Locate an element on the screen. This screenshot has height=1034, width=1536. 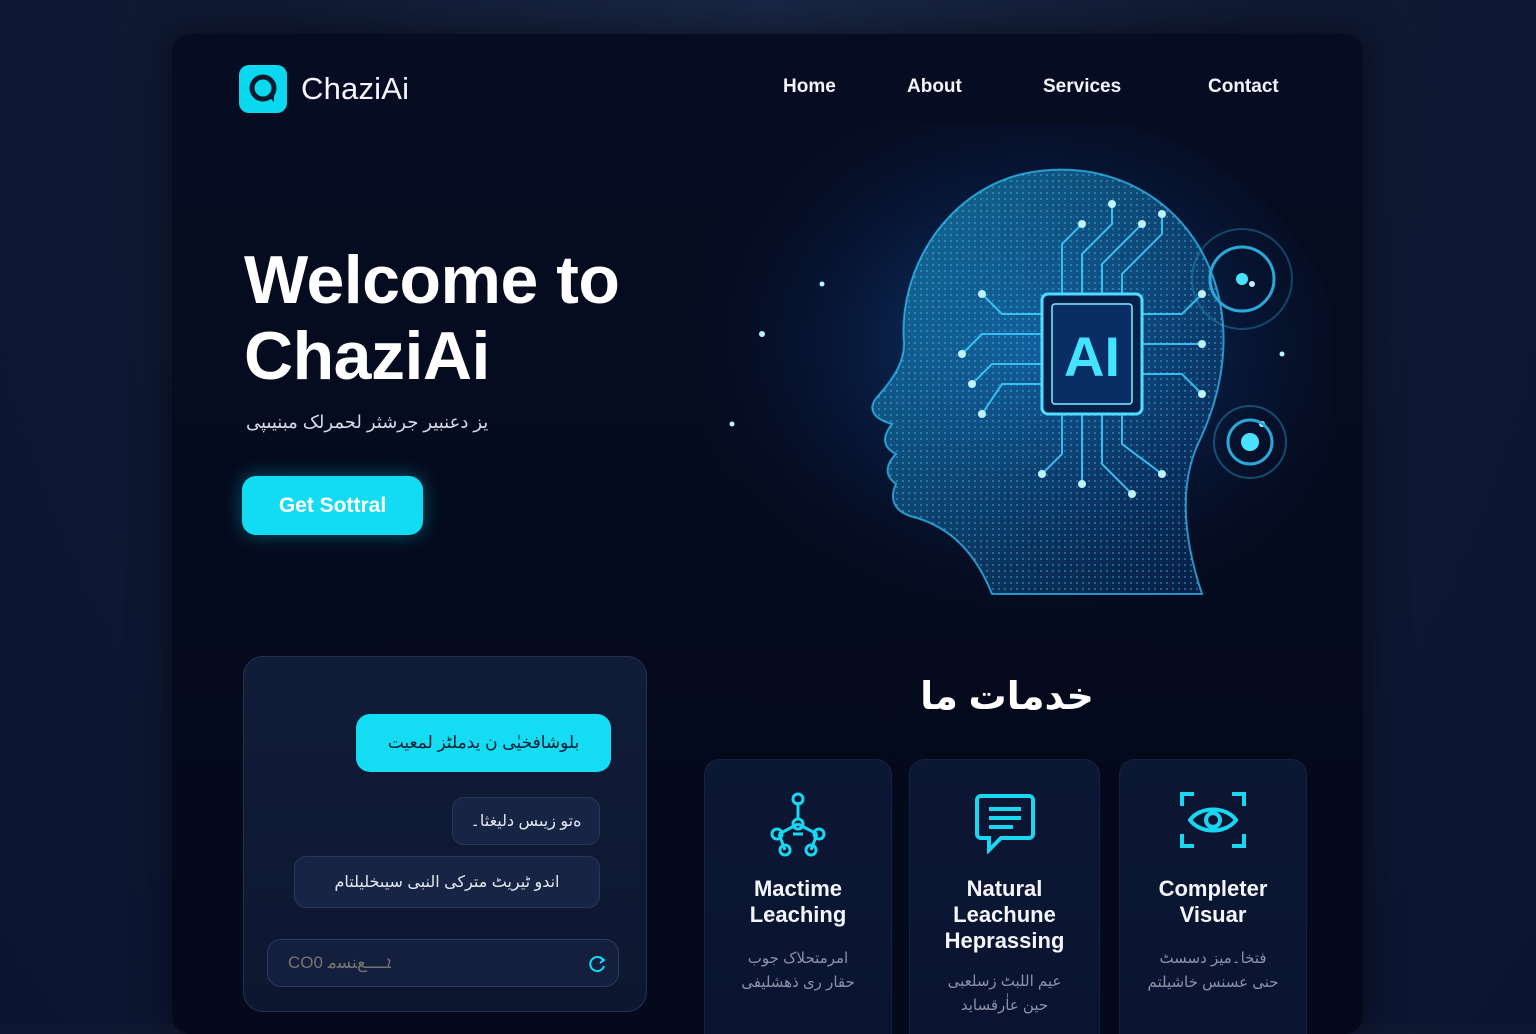
bot-message-bubble: اندو ٹیریٹ مترکی النبی سیںخلیلتام is located at coordinates (447, 882).